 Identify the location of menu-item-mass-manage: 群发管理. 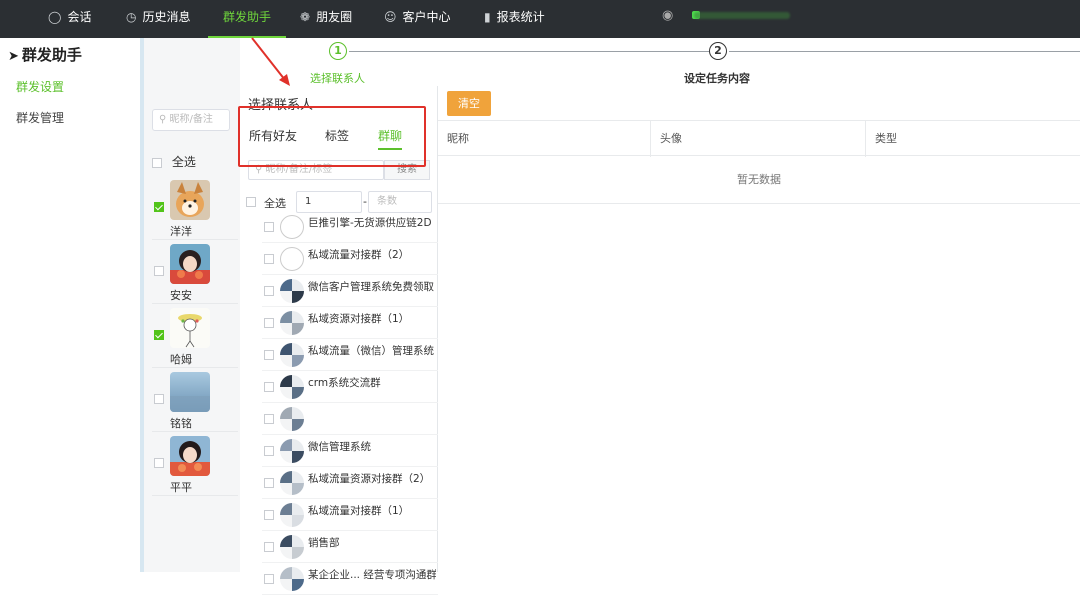
(40, 117).